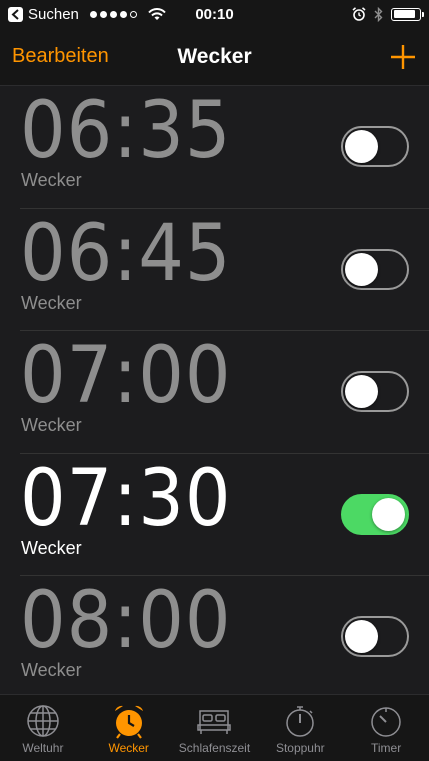 The height and width of the screenshot is (761, 429). Describe the element at coordinates (43, 748) in the screenshot. I see `tab-label: Weltuhr` at that location.